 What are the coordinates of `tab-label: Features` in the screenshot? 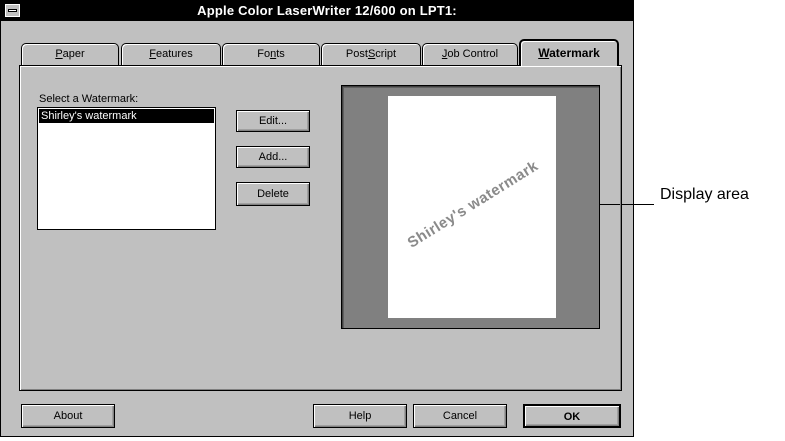 It's located at (171, 54).